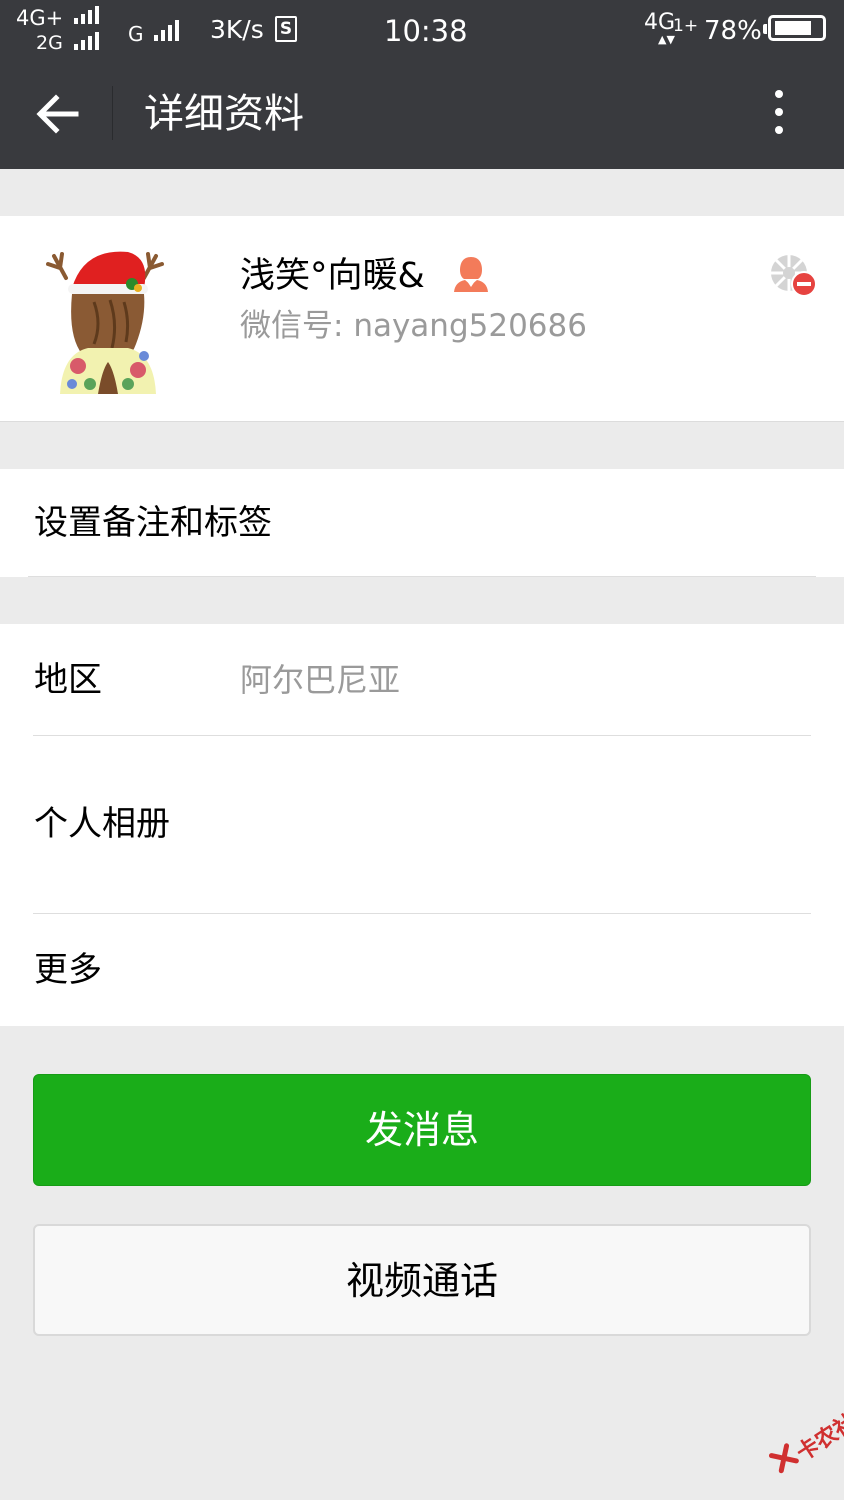  I want to click on remark-tag-cell: 设置备注和标签, so click(422, 523).